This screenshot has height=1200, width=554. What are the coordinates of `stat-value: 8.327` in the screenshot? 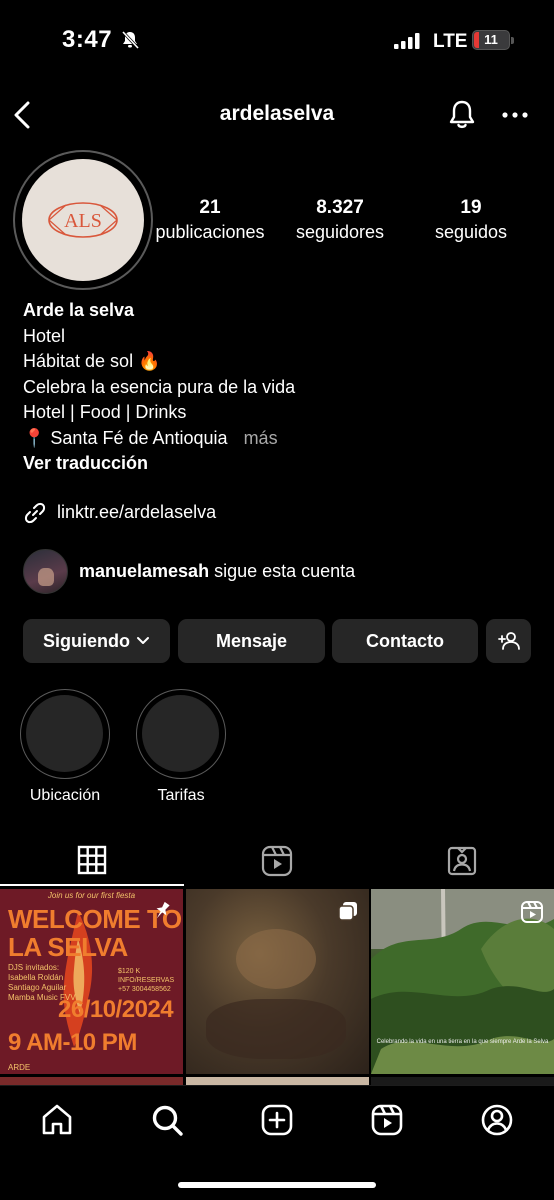 It's located at (340, 207).